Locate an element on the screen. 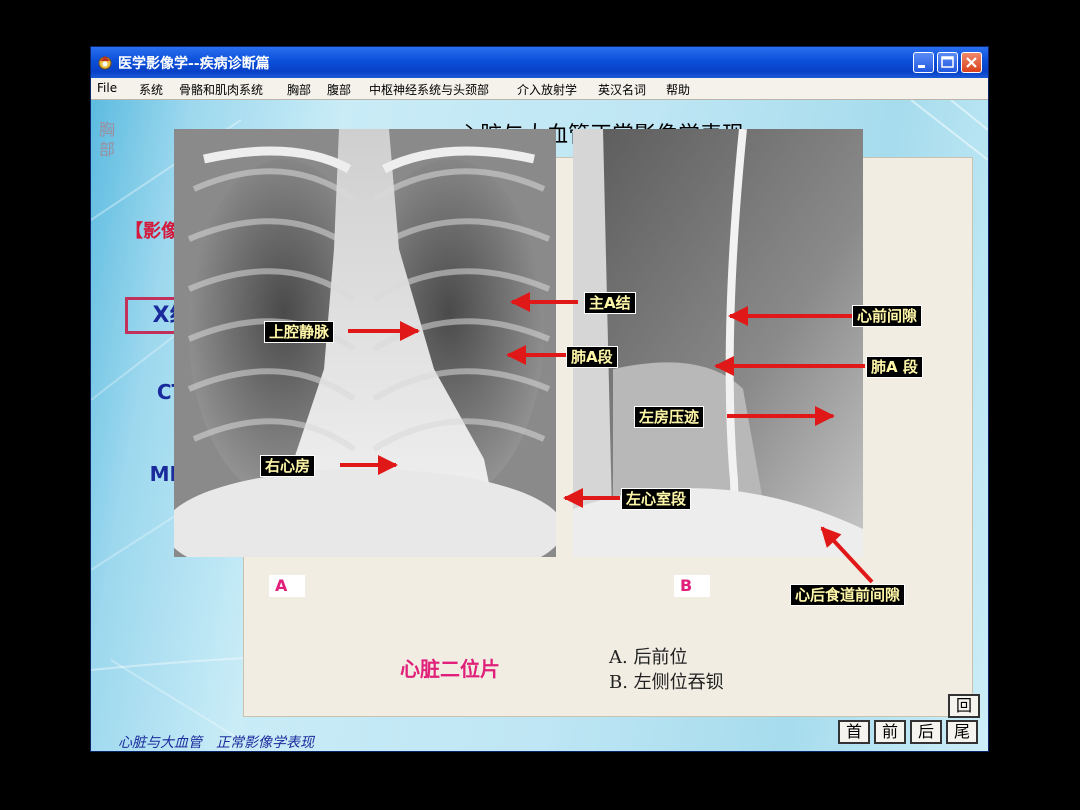 This screenshot has width=1080, height=810. title-bar: 医学影像学--疾病诊断篇 is located at coordinates (539, 62).